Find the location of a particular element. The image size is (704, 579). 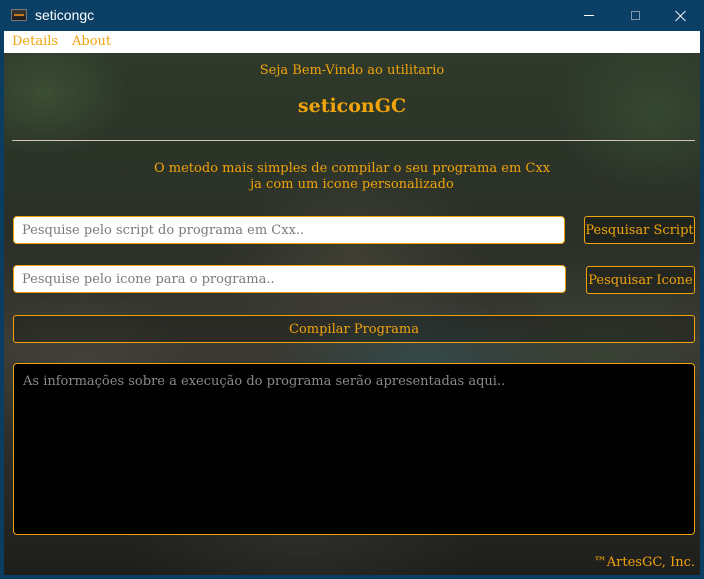

menu-bar: Details About is located at coordinates (352, 42).